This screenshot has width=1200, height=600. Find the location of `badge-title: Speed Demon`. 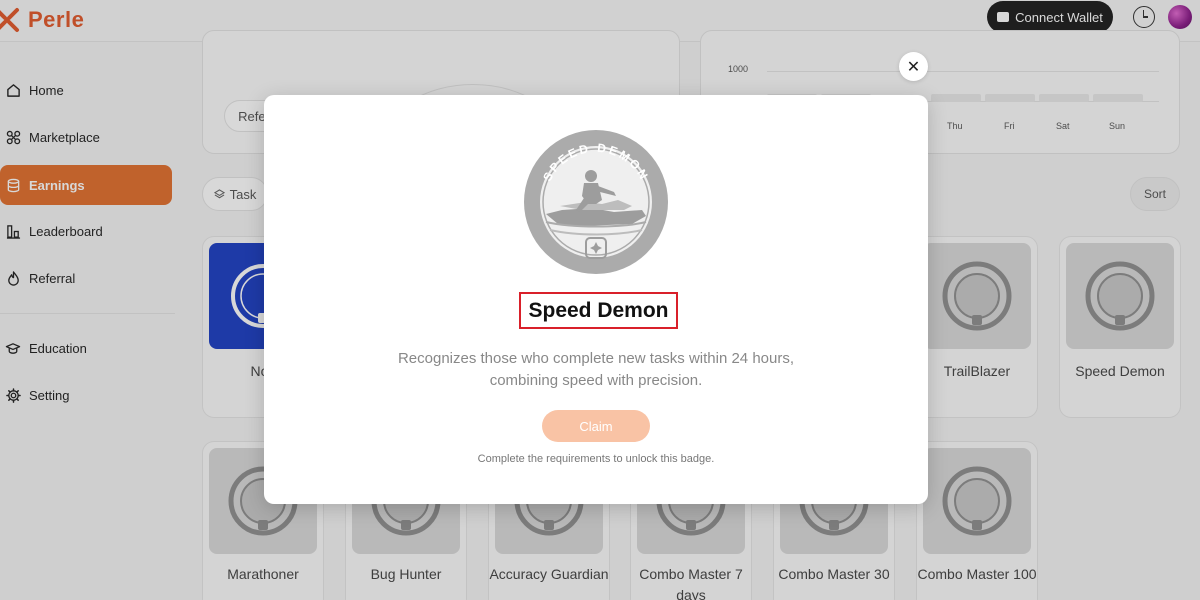

badge-title: Speed Demon is located at coordinates (598, 310).